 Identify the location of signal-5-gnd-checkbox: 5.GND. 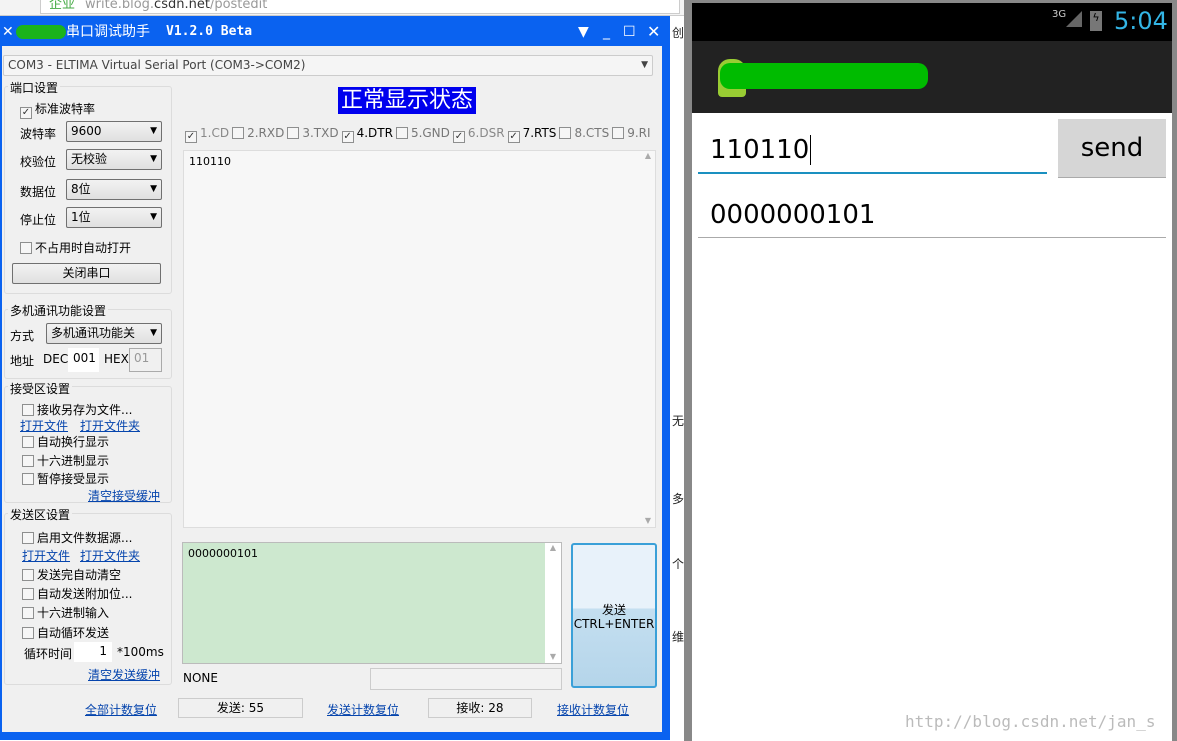
(422, 133).